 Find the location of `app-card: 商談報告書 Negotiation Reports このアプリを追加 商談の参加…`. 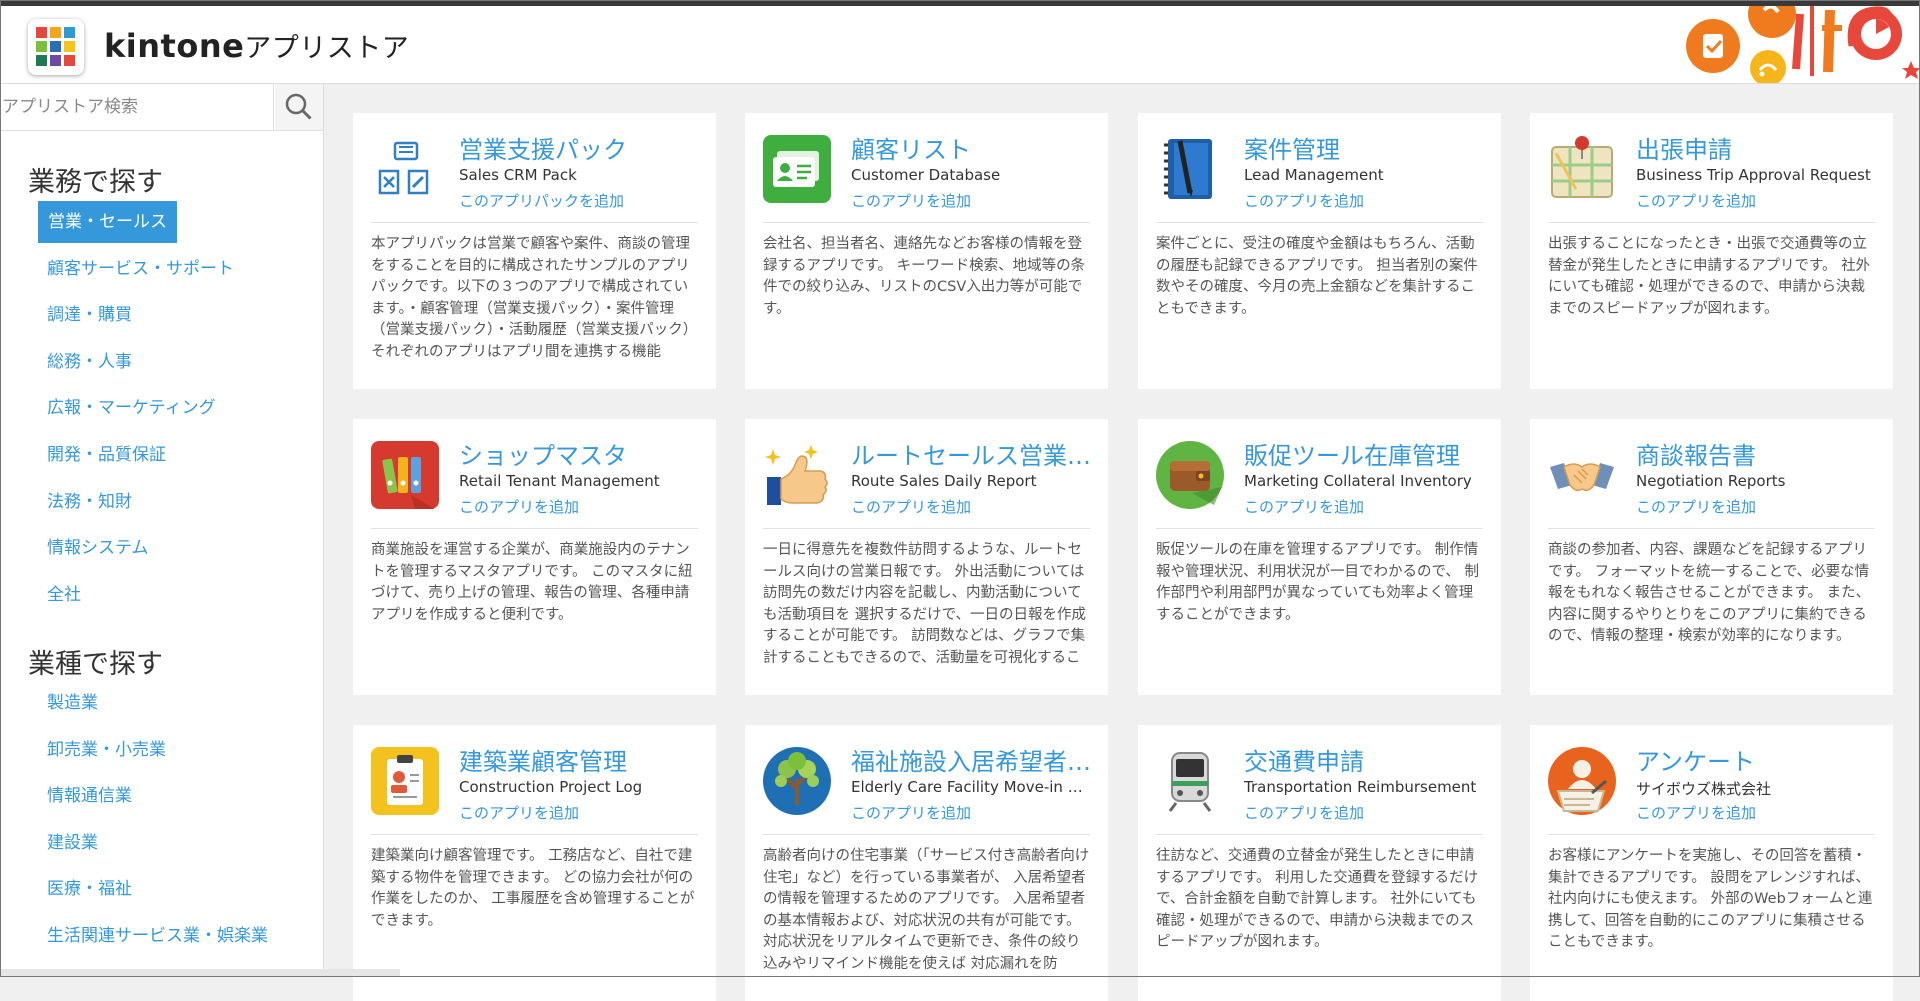

app-card: 商談報告書 Negotiation Reports このアプリを追加 商談の参加… is located at coordinates (1711, 557).